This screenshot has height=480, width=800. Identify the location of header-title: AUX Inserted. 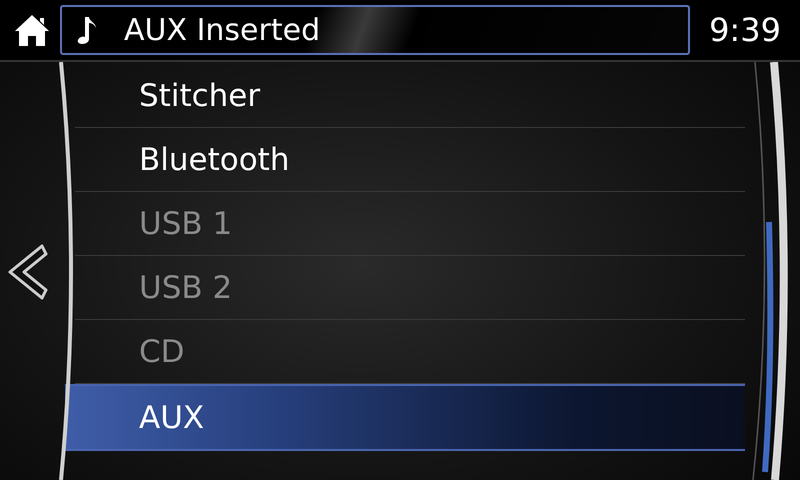
(222, 30).